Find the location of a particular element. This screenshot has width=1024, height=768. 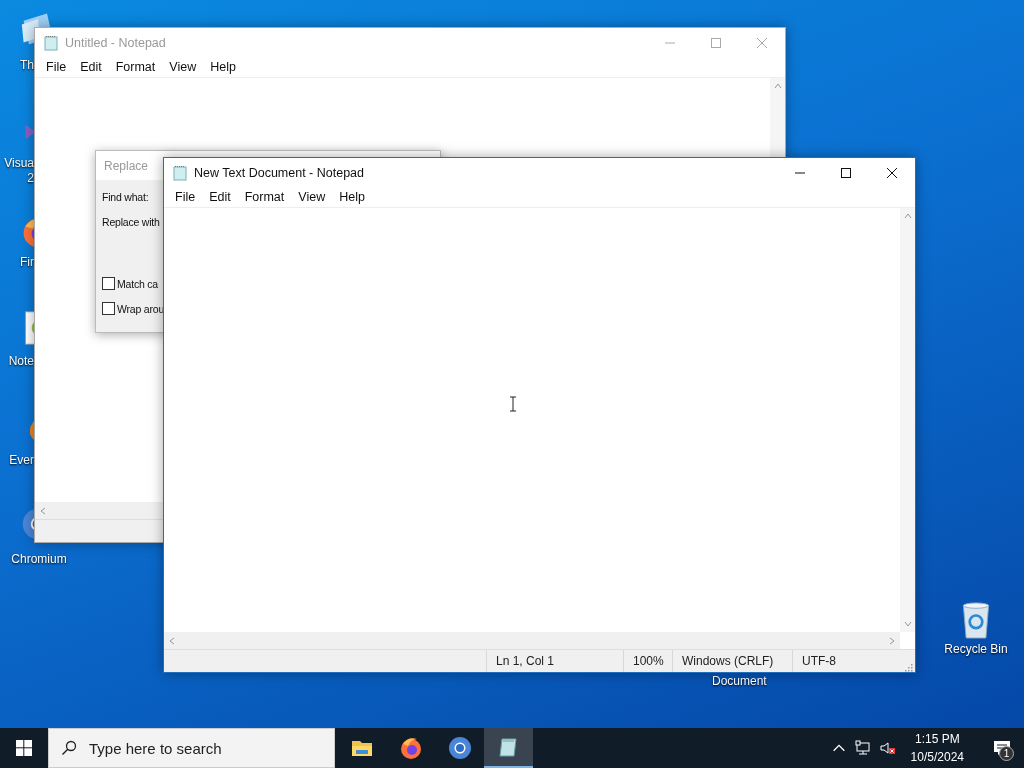

search-box: Type here to search is located at coordinates (191, 748).